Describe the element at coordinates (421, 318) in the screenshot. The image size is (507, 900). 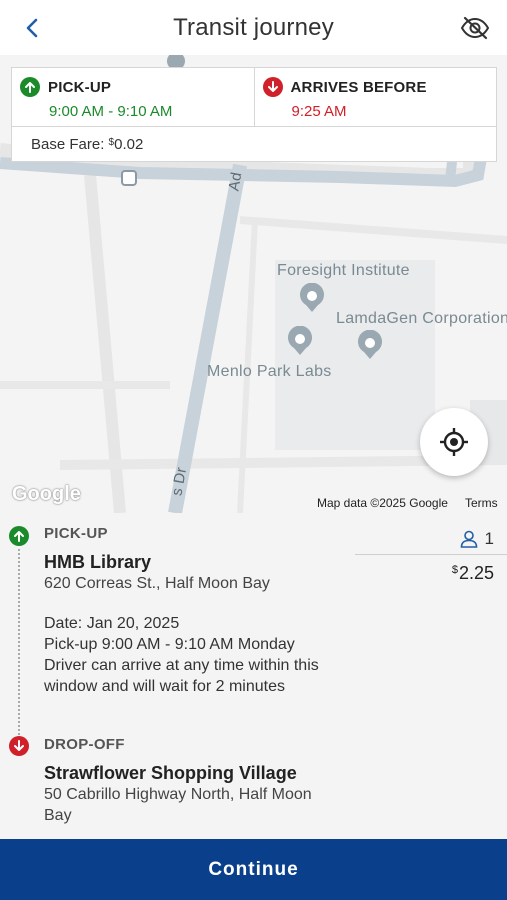
I see `map-poi-label-lamdagen: LamdaGen Corporation` at that location.